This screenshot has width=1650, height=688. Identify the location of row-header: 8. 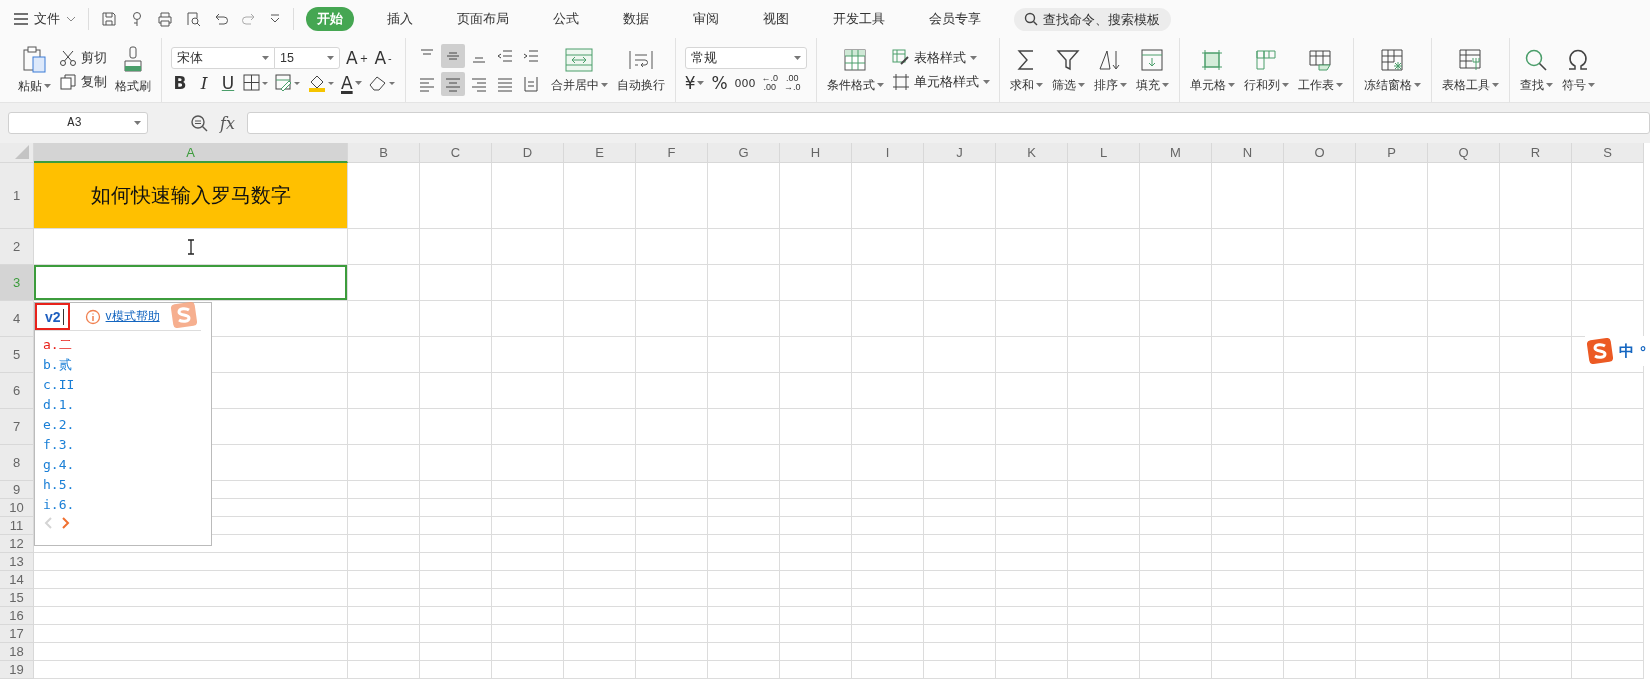
(17, 463).